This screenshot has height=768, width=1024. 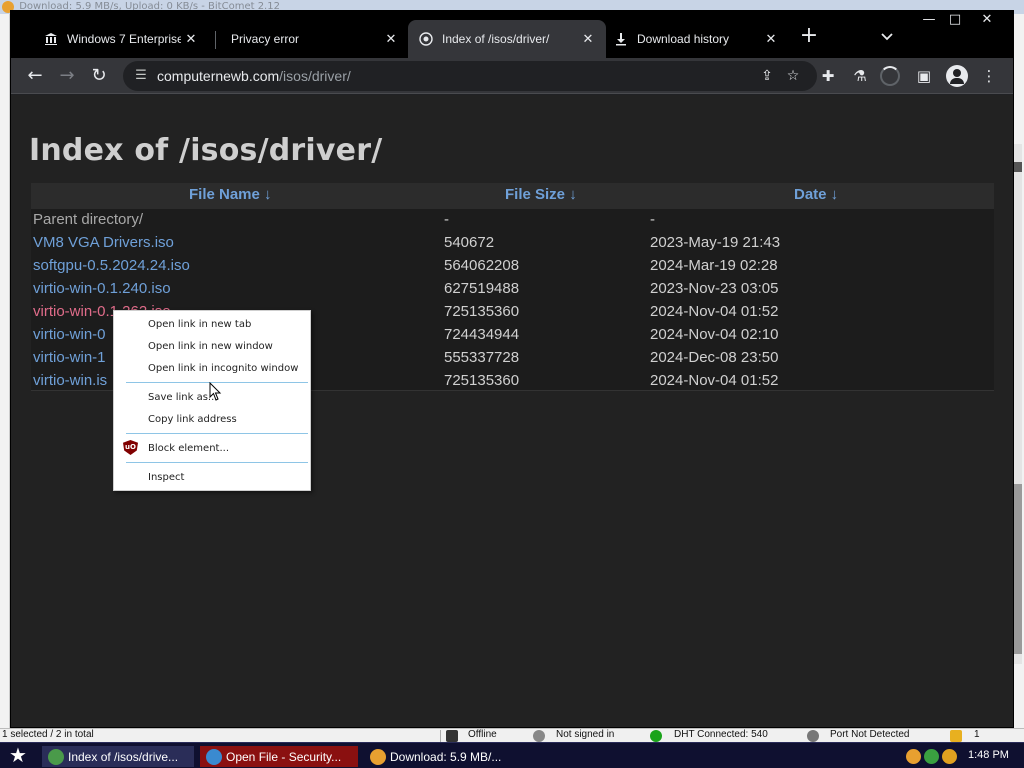 What do you see at coordinates (913, 756) in the screenshot?
I see `tray-bitcomet-icon` at bounding box center [913, 756].